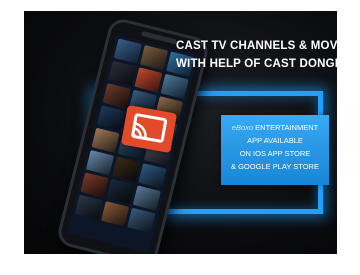 The image size is (360, 275). Describe the element at coordinates (275, 153) in the screenshot. I see `info-line-3: ON IOS APP STORE` at that location.